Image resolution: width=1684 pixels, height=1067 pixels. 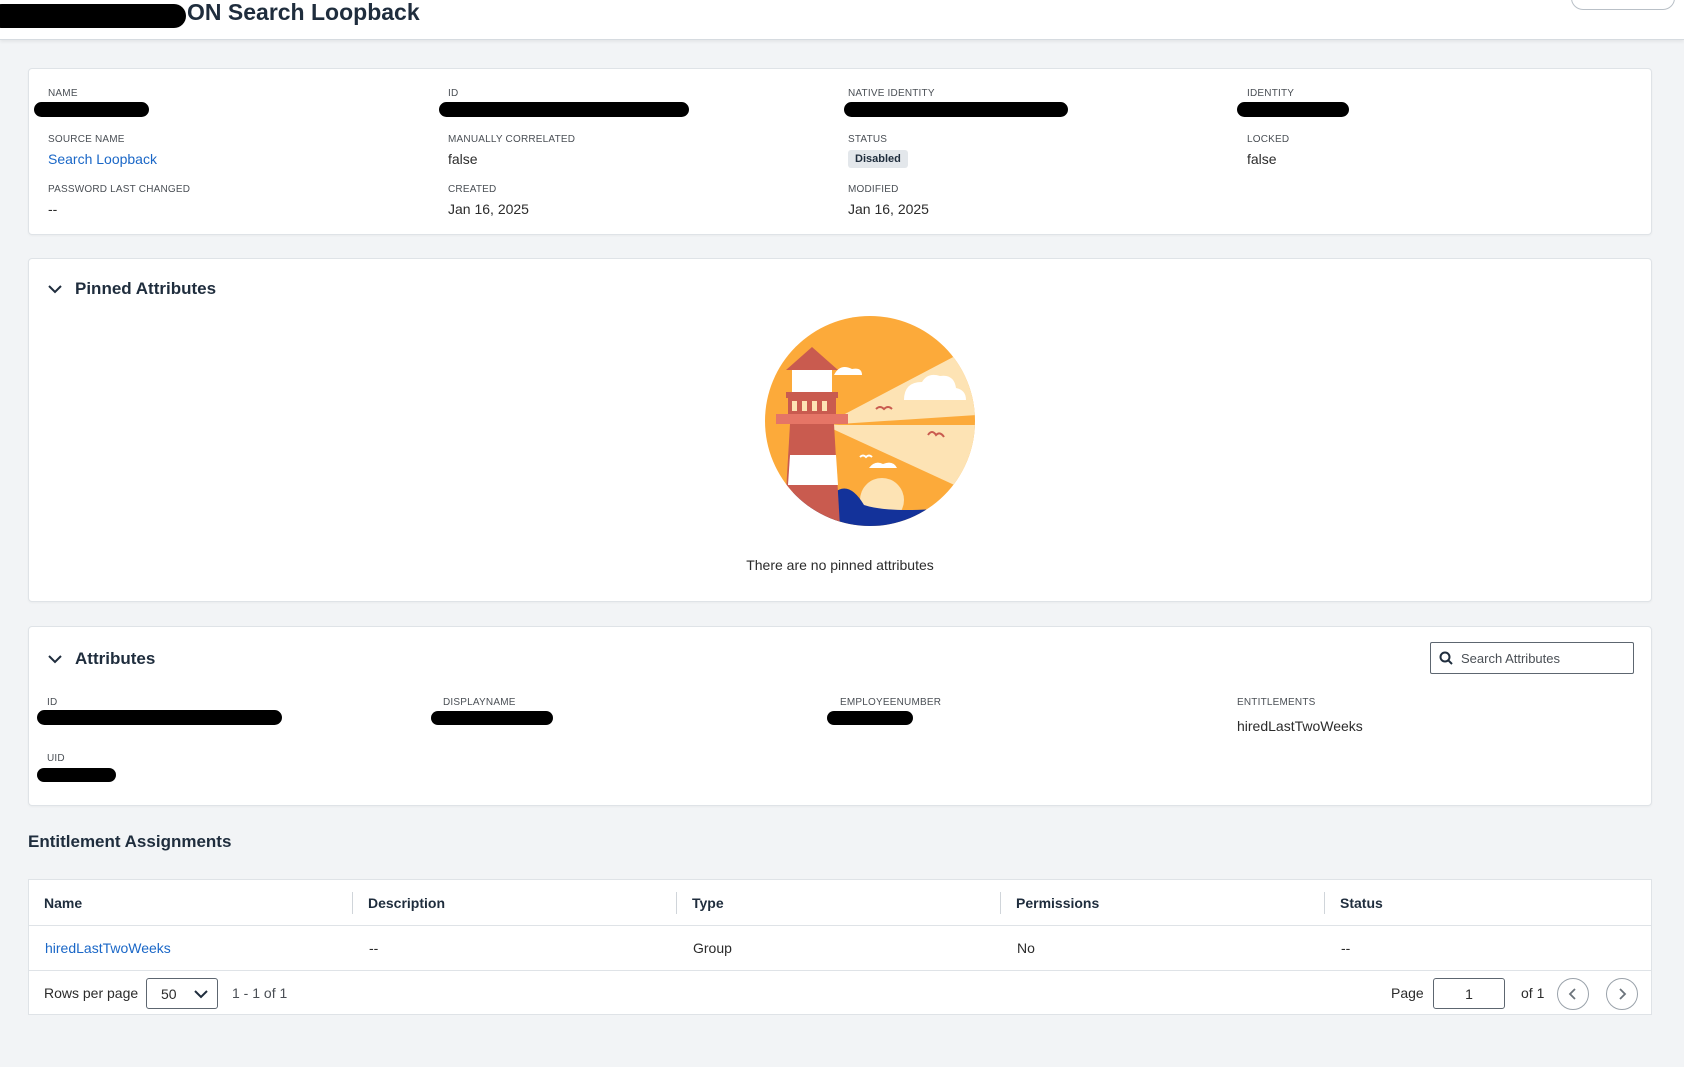 What do you see at coordinates (1469, 993) in the screenshot?
I see `page-number-input` at bounding box center [1469, 993].